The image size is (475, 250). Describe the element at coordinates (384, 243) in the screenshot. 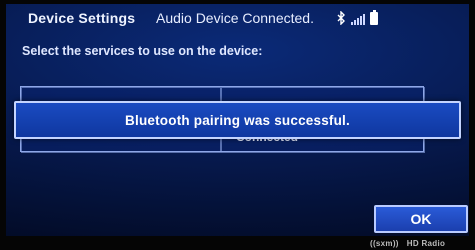

I see `sxm-logo: ((sxm))` at that location.